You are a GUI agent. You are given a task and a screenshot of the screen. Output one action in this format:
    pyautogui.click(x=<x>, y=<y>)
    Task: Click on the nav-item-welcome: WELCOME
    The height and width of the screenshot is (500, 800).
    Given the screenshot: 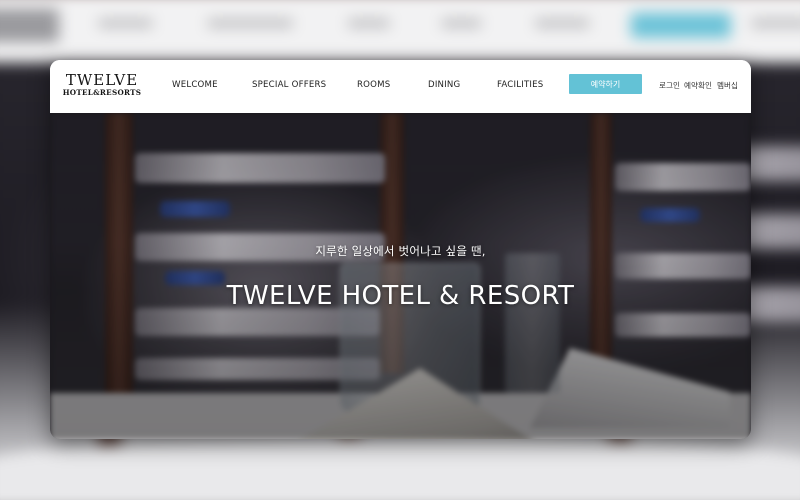 What is the action you would take?
    pyautogui.click(x=195, y=85)
    